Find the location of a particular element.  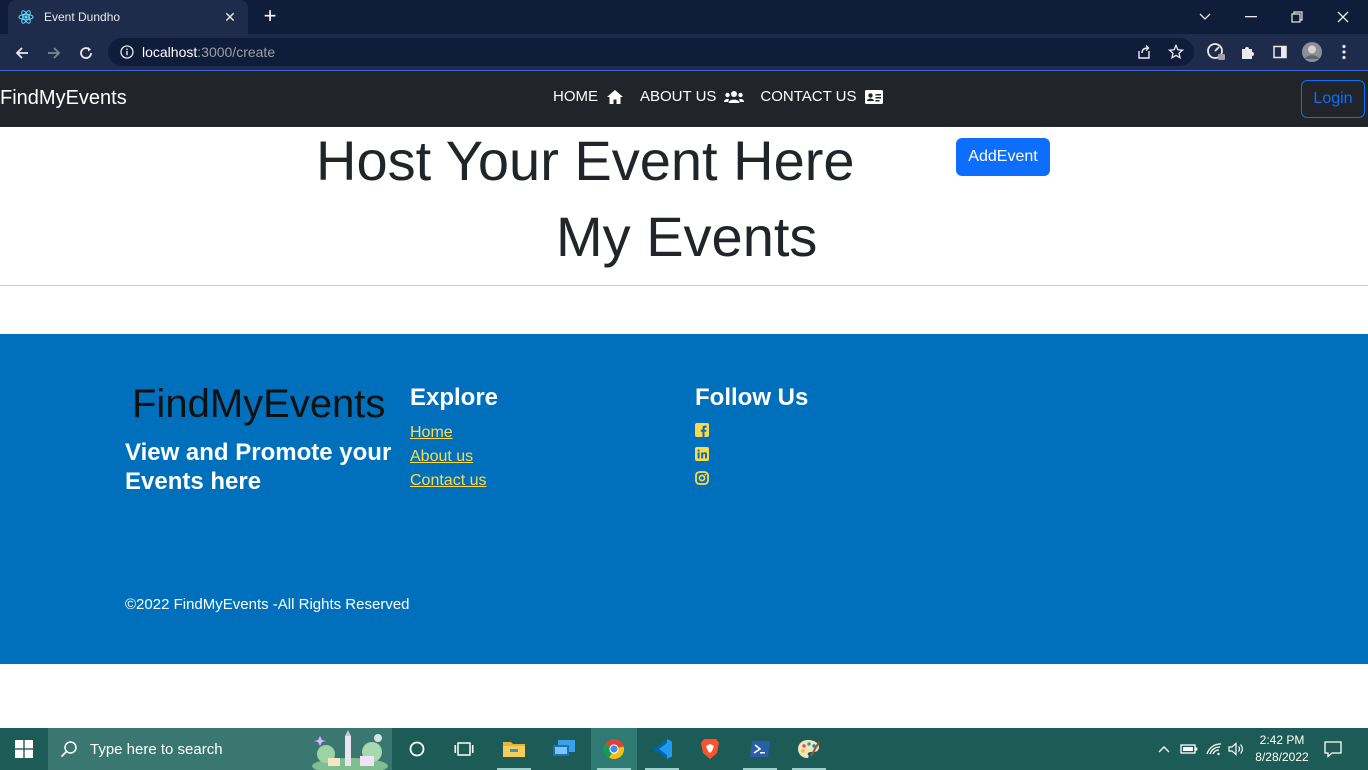

follow-heading: Follow Us is located at coordinates (752, 397).